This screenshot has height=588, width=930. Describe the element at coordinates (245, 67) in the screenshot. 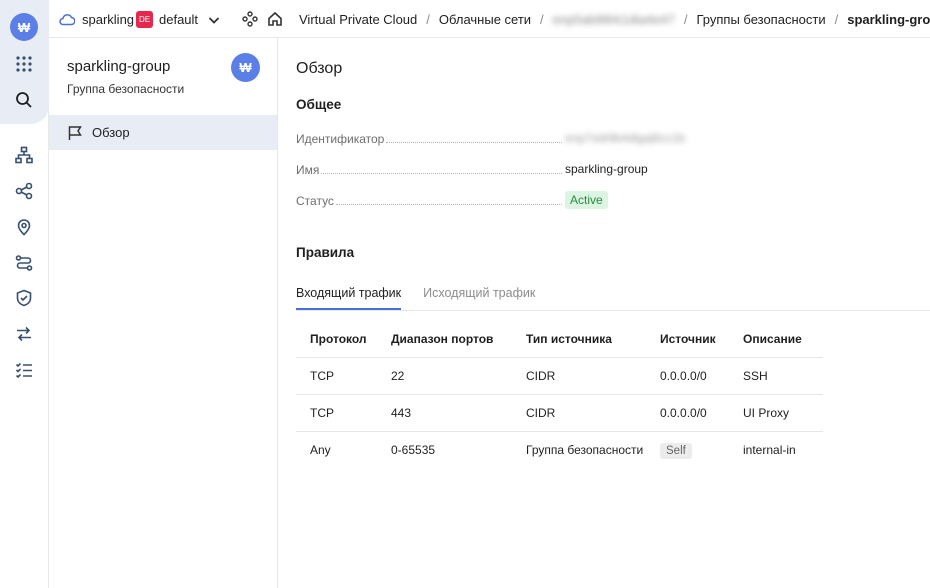

I see `service-avatar: ₩` at that location.